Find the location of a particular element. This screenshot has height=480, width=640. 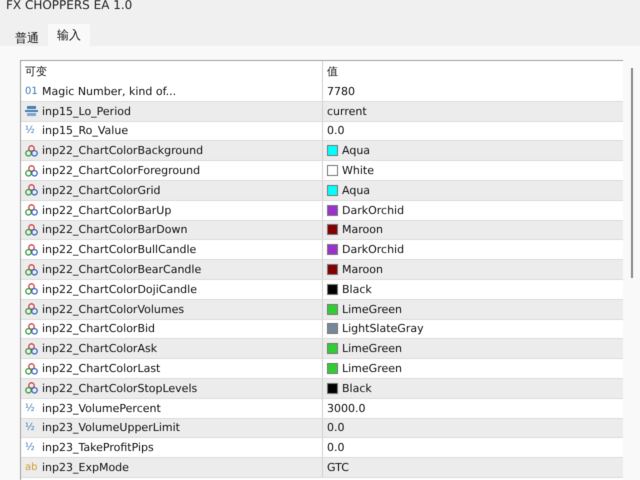

table-row: inp22_ChartColorVolumes LimeGreen is located at coordinates (322, 310).